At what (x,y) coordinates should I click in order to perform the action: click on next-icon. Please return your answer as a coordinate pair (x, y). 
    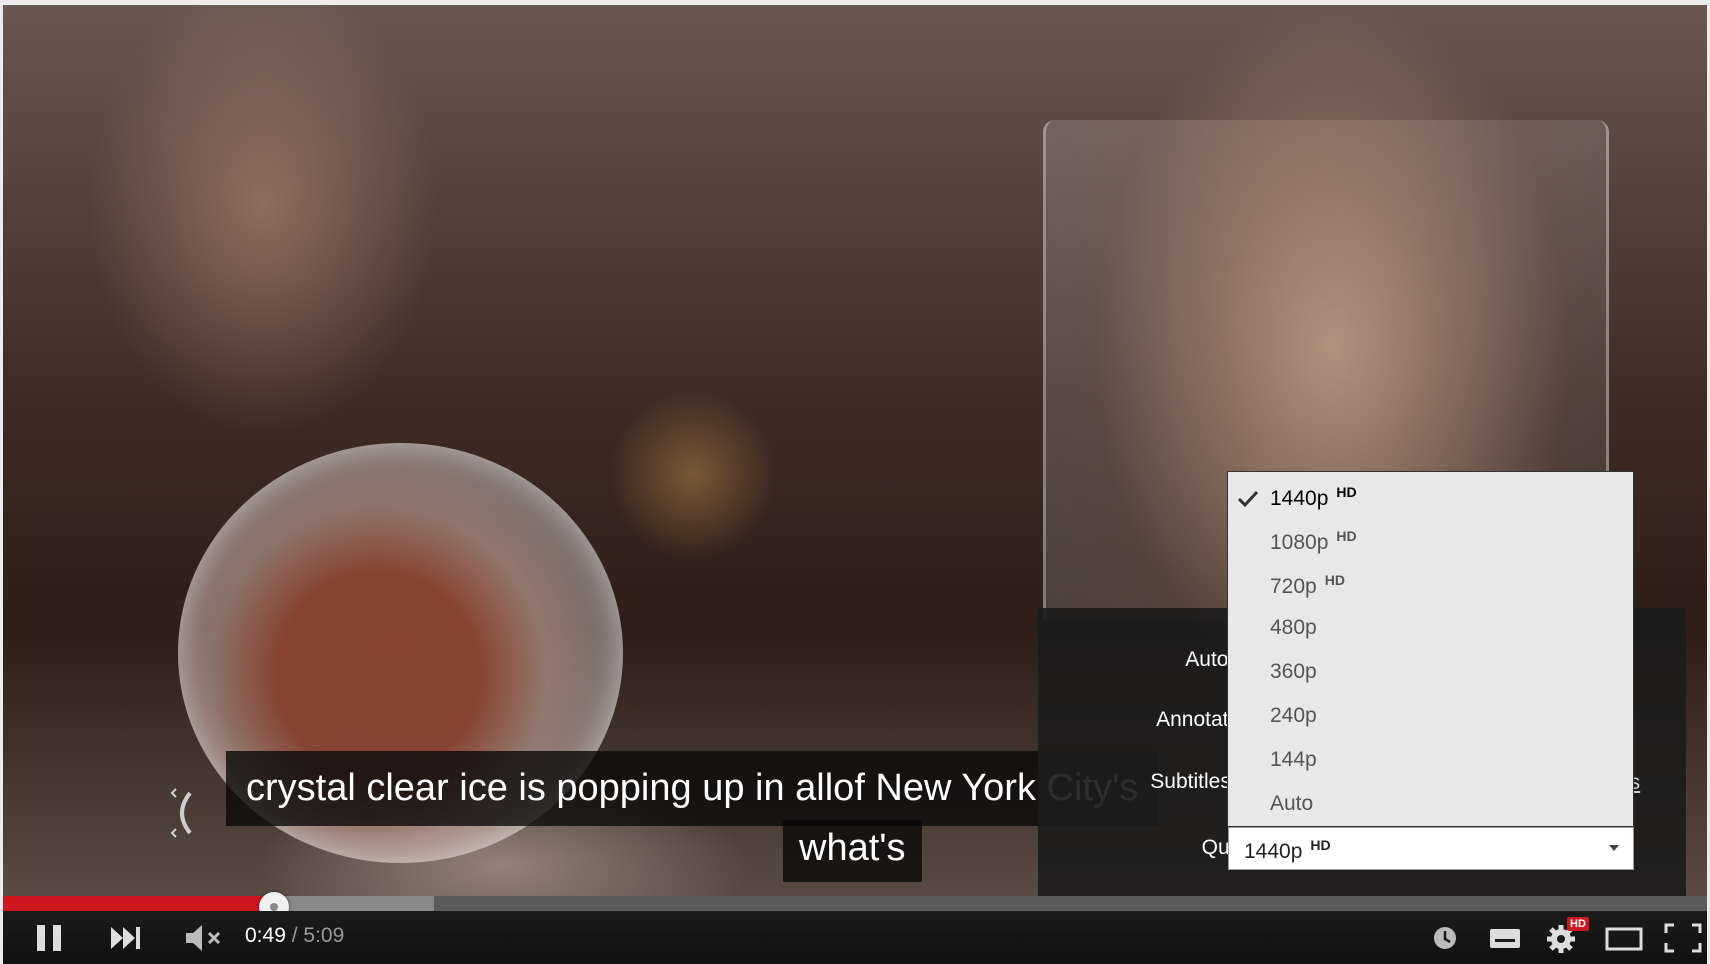
    Looking at the image, I should click on (126, 938).